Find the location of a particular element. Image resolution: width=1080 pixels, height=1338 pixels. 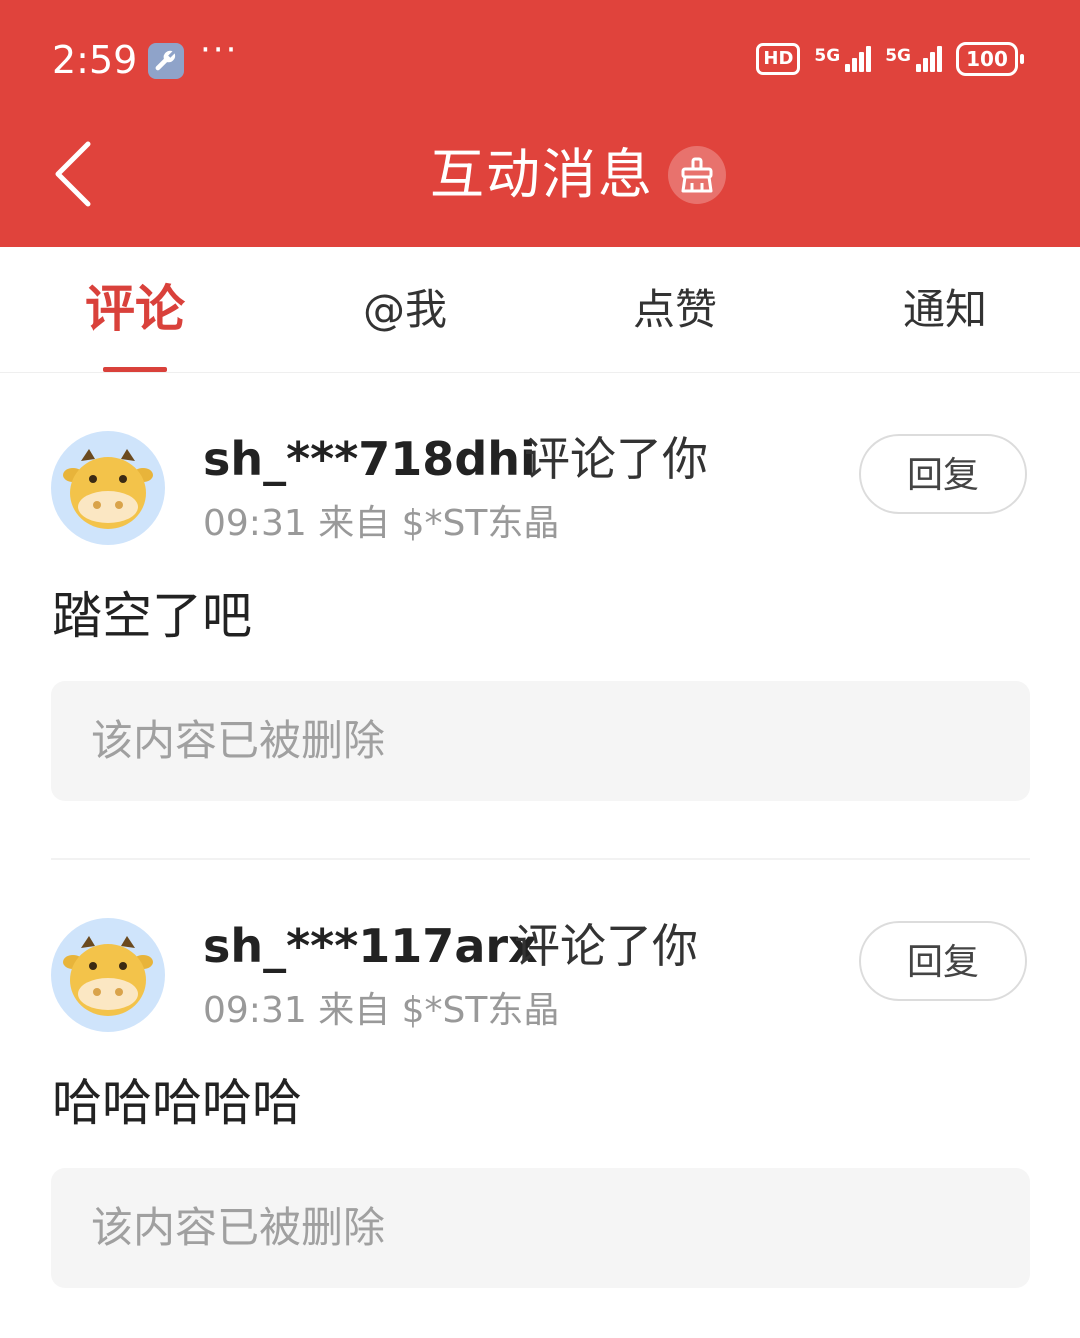

clear-messages-button is located at coordinates (697, 175).